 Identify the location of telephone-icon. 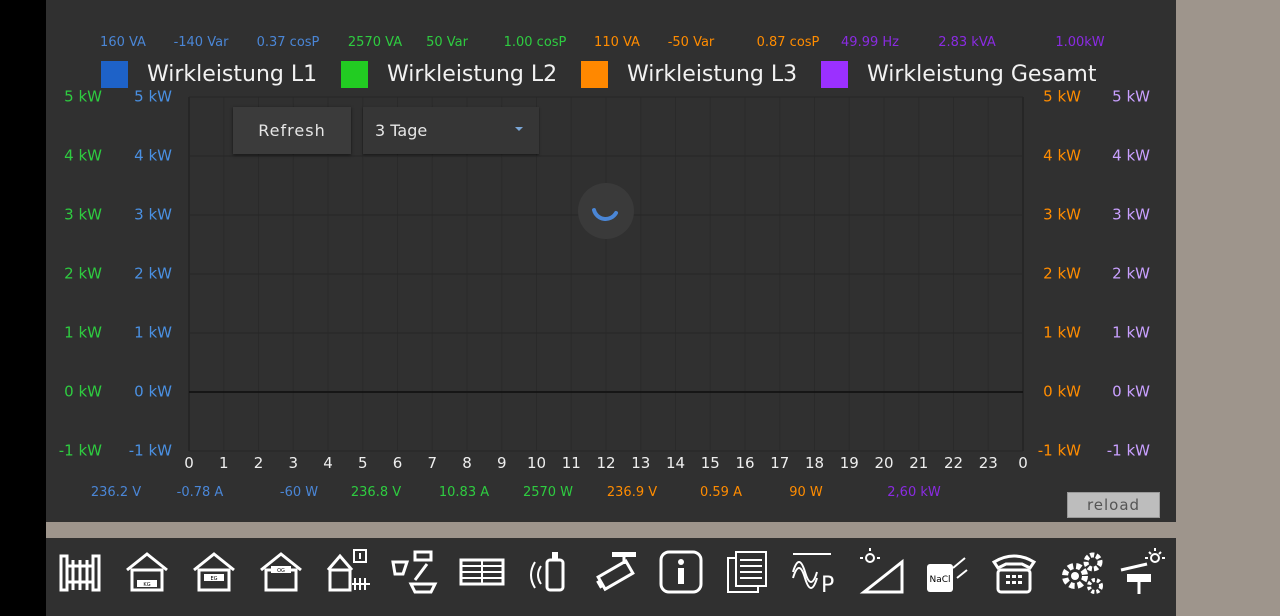
(1014, 572).